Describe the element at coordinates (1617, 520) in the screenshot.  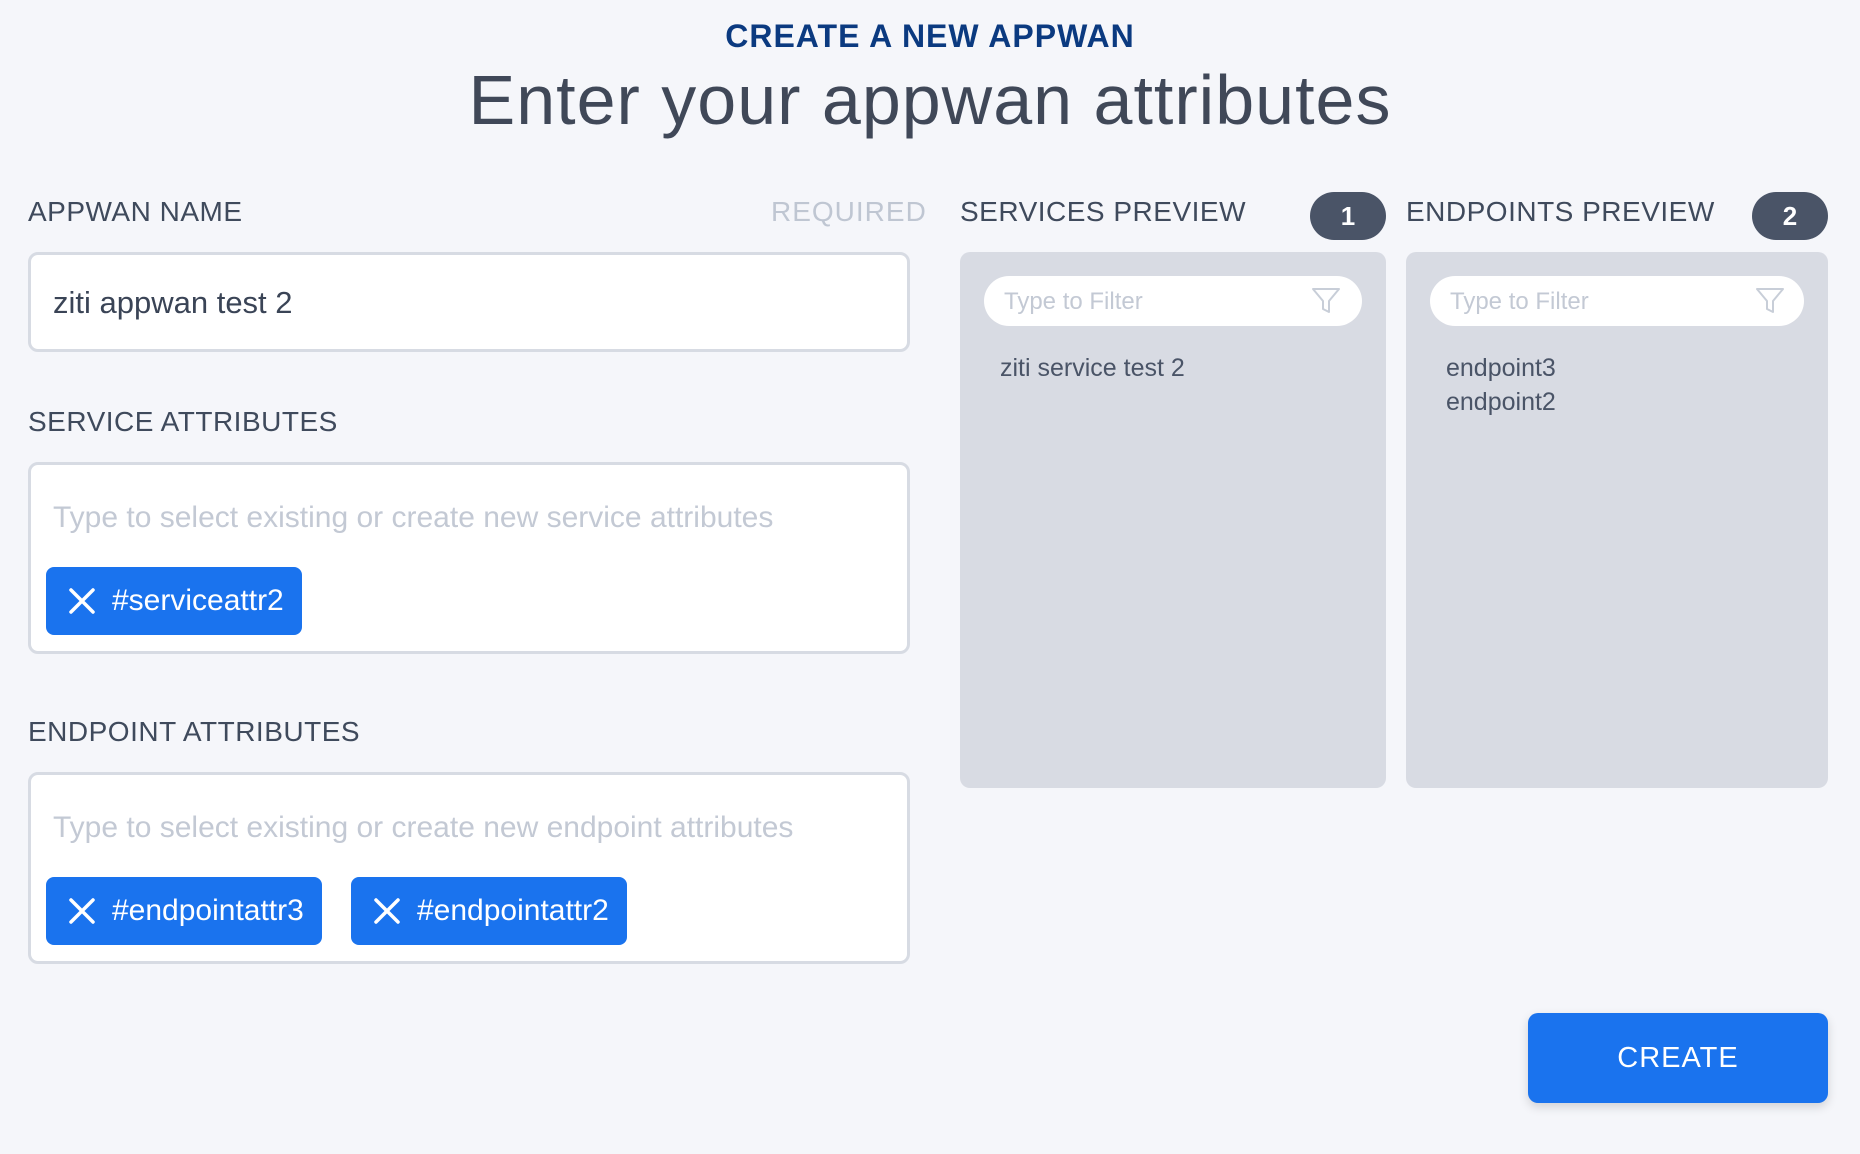
I see `endpoints-preview-panel: Type to Filter endpoint3 endpoint2` at that location.